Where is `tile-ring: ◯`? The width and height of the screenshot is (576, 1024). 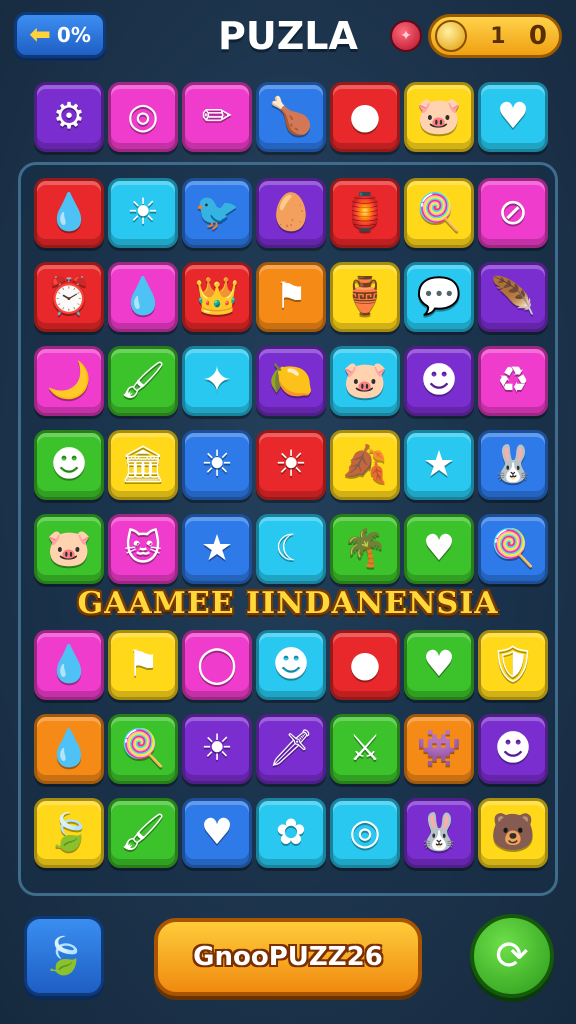
tile-ring: ◯ is located at coordinates (217, 665).